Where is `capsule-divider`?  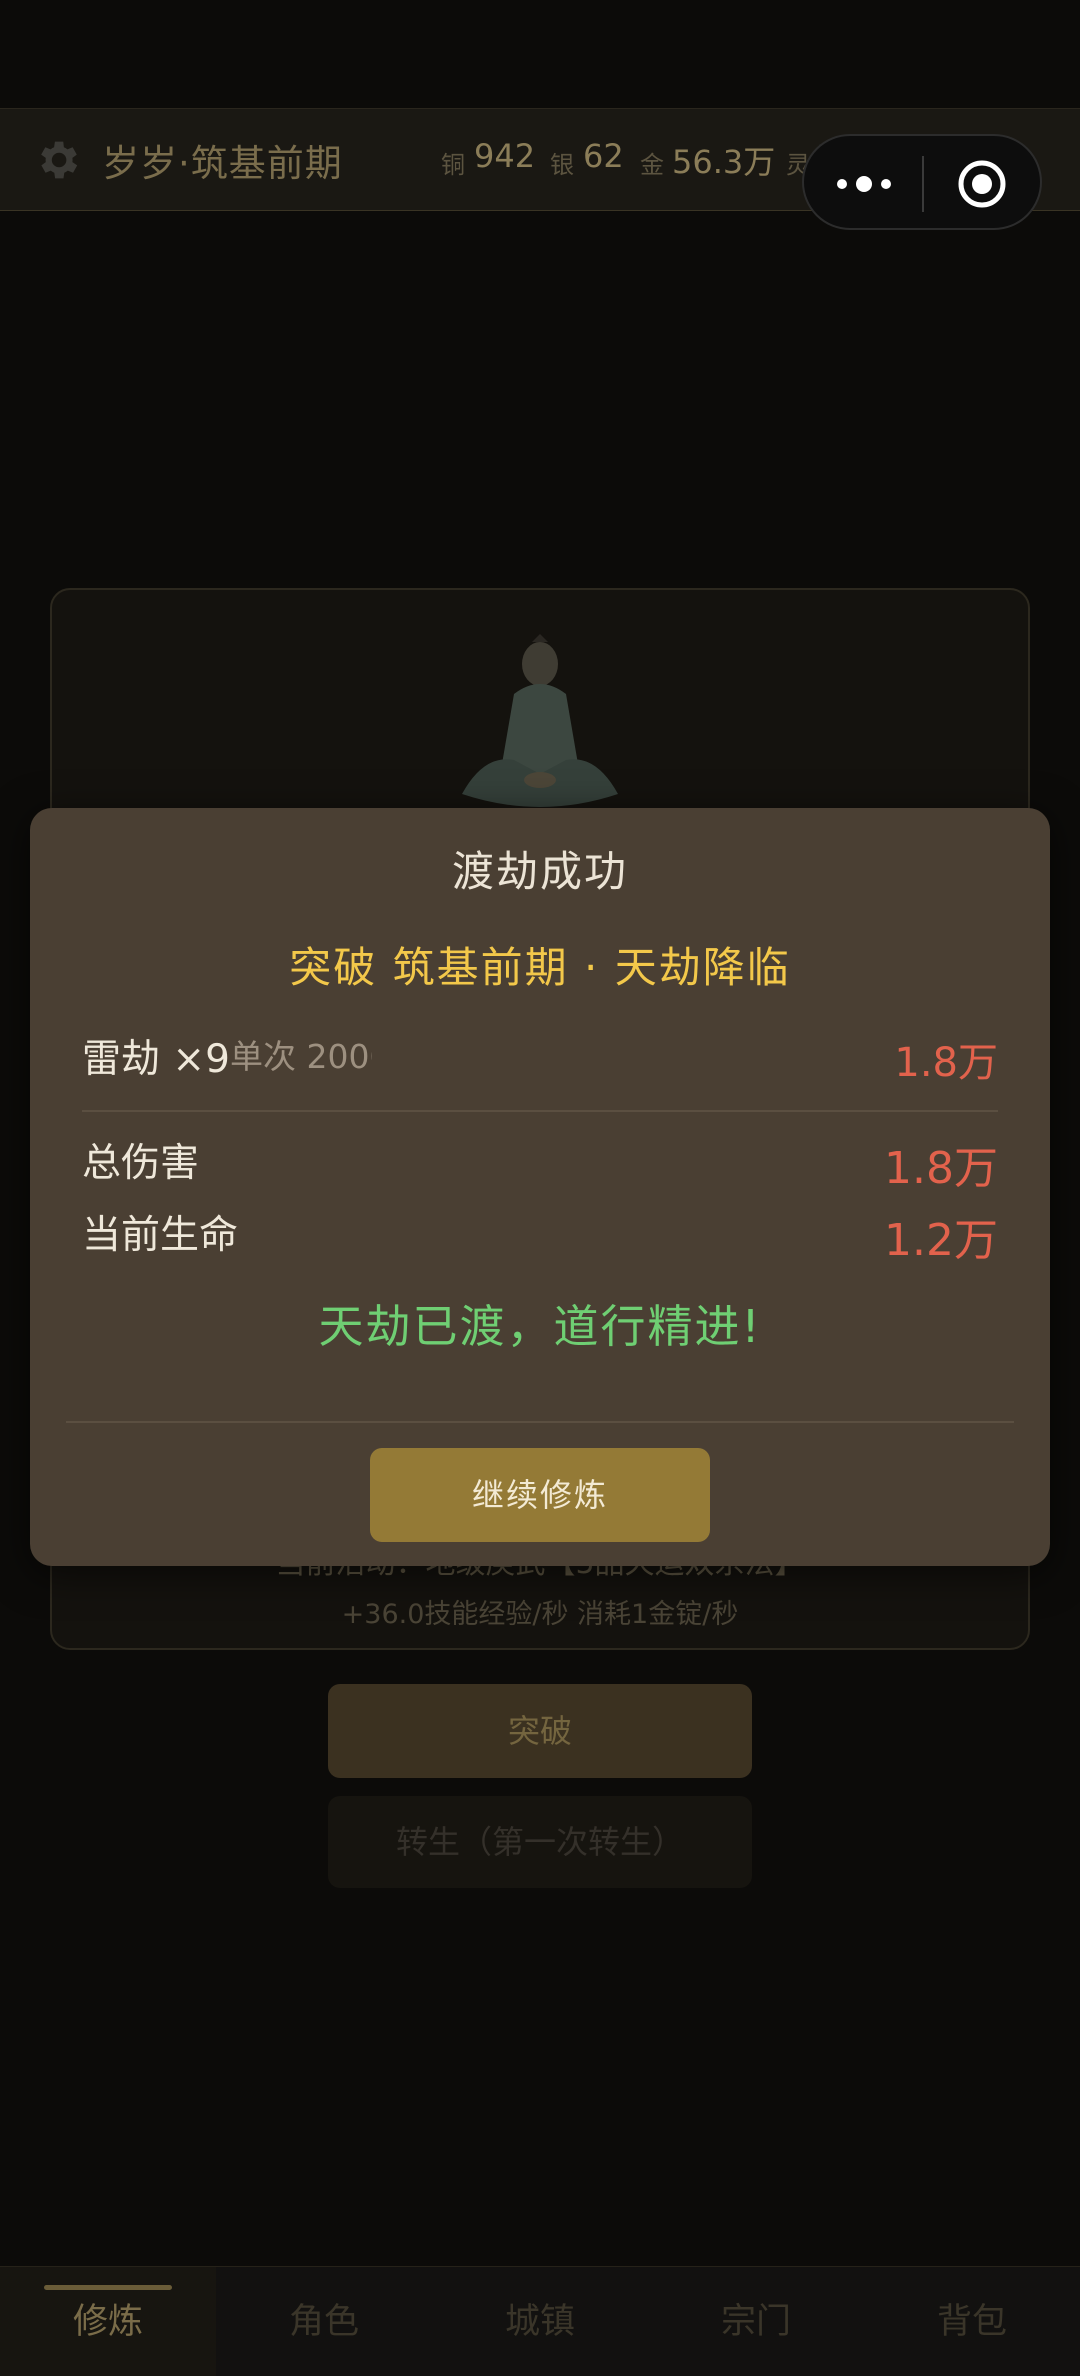 capsule-divider is located at coordinates (923, 184).